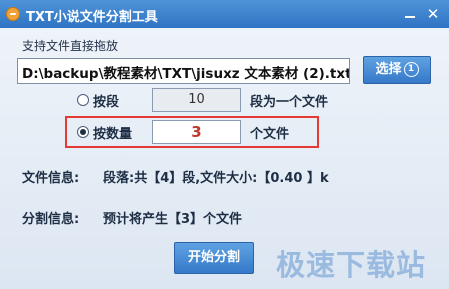 The height and width of the screenshot is (289, 449). I want to click on file-count-input: 3, so click(196, 132).